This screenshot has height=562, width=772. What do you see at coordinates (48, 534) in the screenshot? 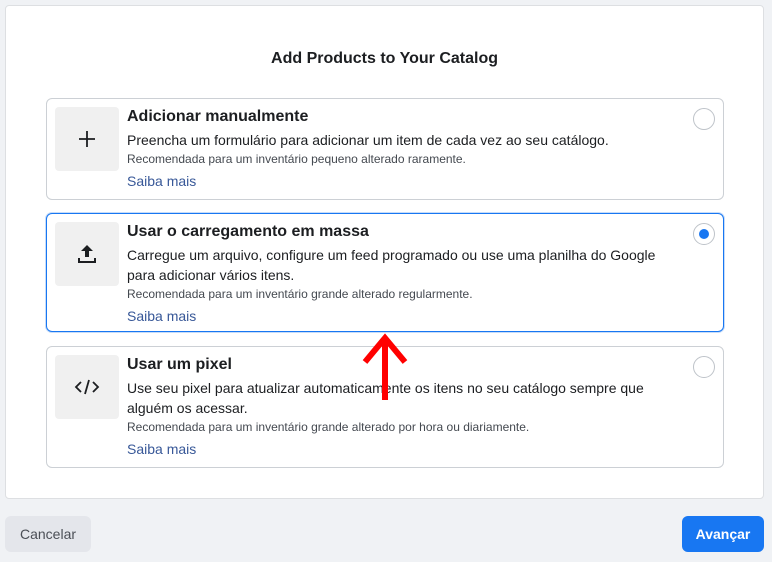
I see `cancel-button: Cancelar` at bounding box center [48, 534].